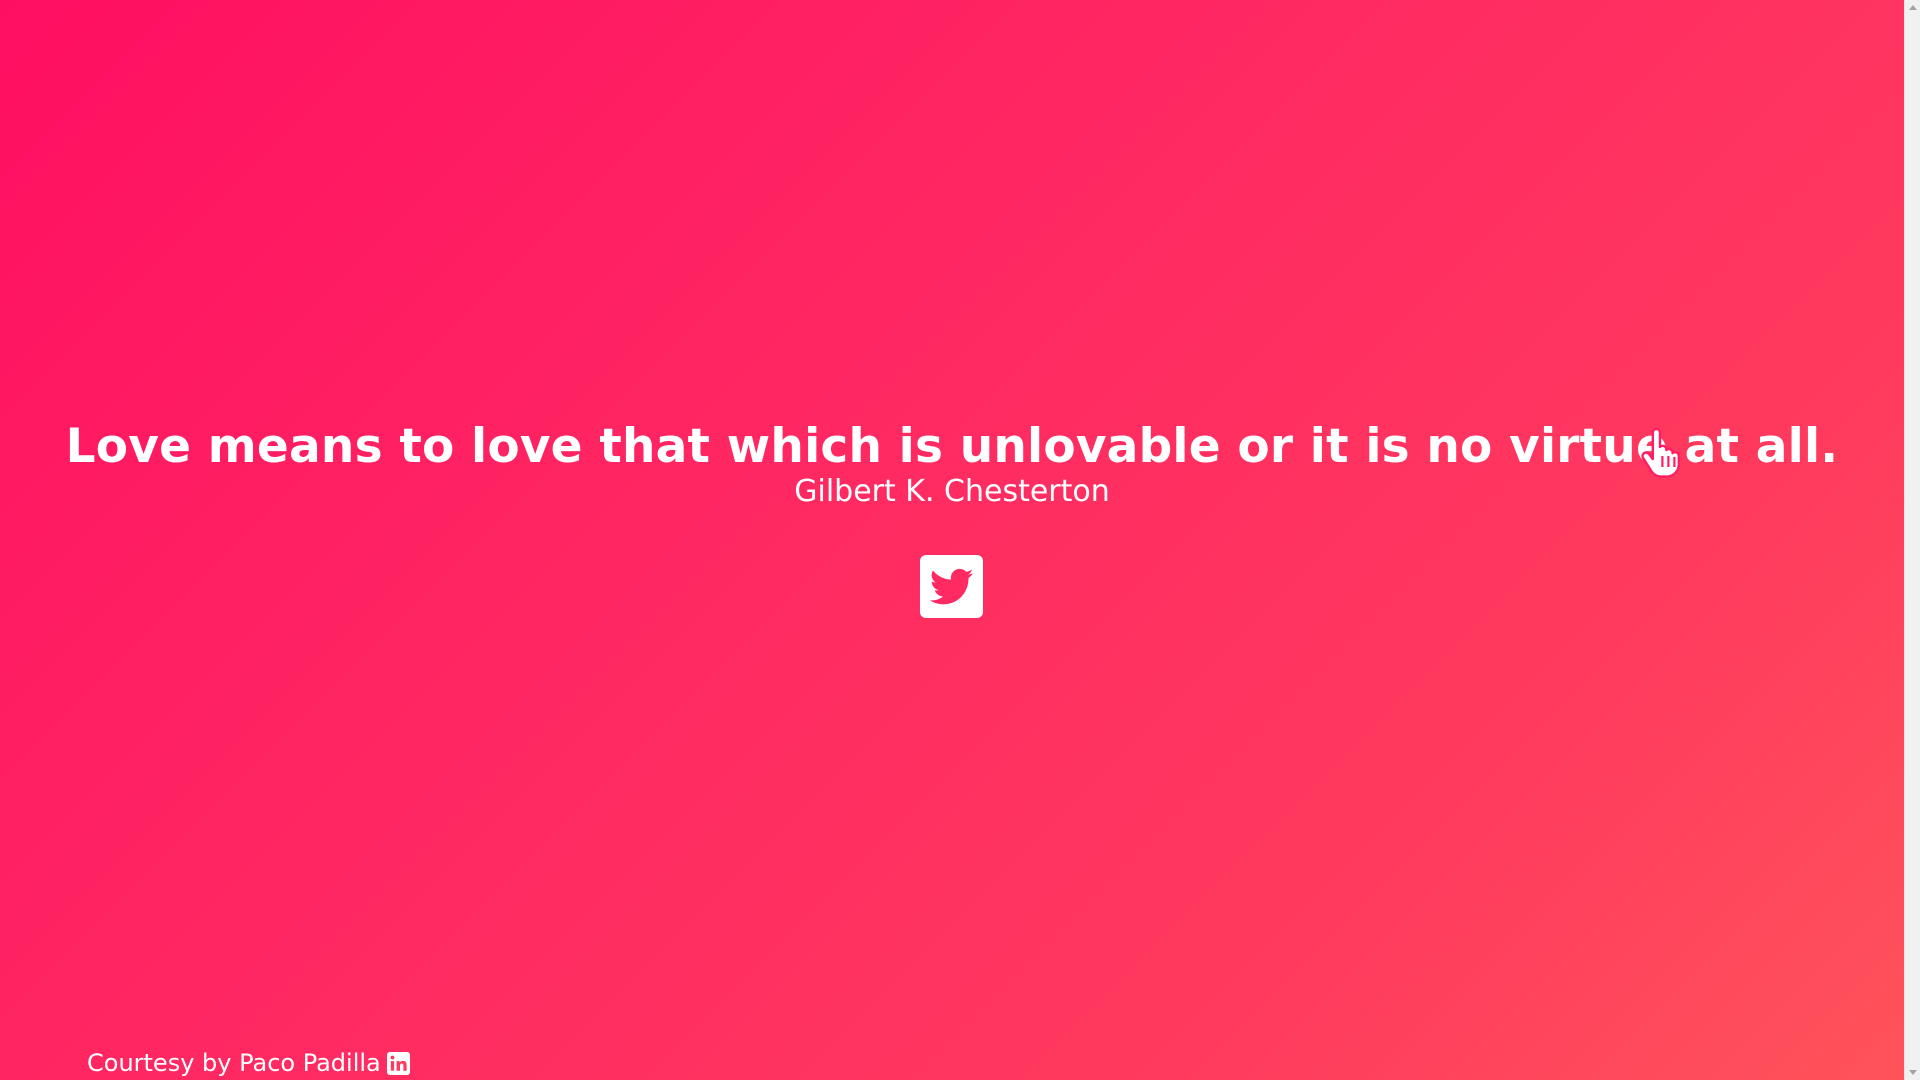 Image resolution: width=1920 pixels, height=1080 pixels. I want to click on footer-credit-text: Courtesy by Paco Padilla, so click(234, 1063).